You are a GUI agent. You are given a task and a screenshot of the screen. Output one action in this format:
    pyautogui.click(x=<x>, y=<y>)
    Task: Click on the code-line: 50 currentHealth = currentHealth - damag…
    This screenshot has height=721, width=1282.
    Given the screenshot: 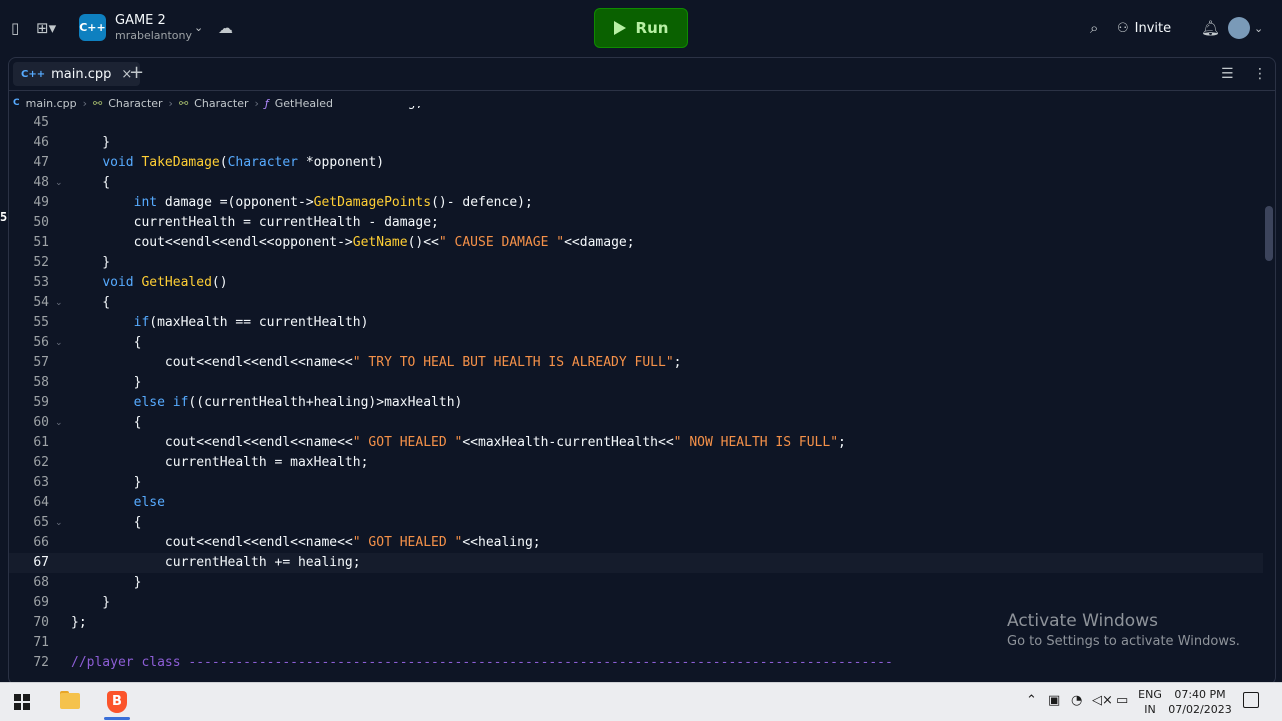 What is the action you would take?
    pyautogui.click(x=636, y=223)
    